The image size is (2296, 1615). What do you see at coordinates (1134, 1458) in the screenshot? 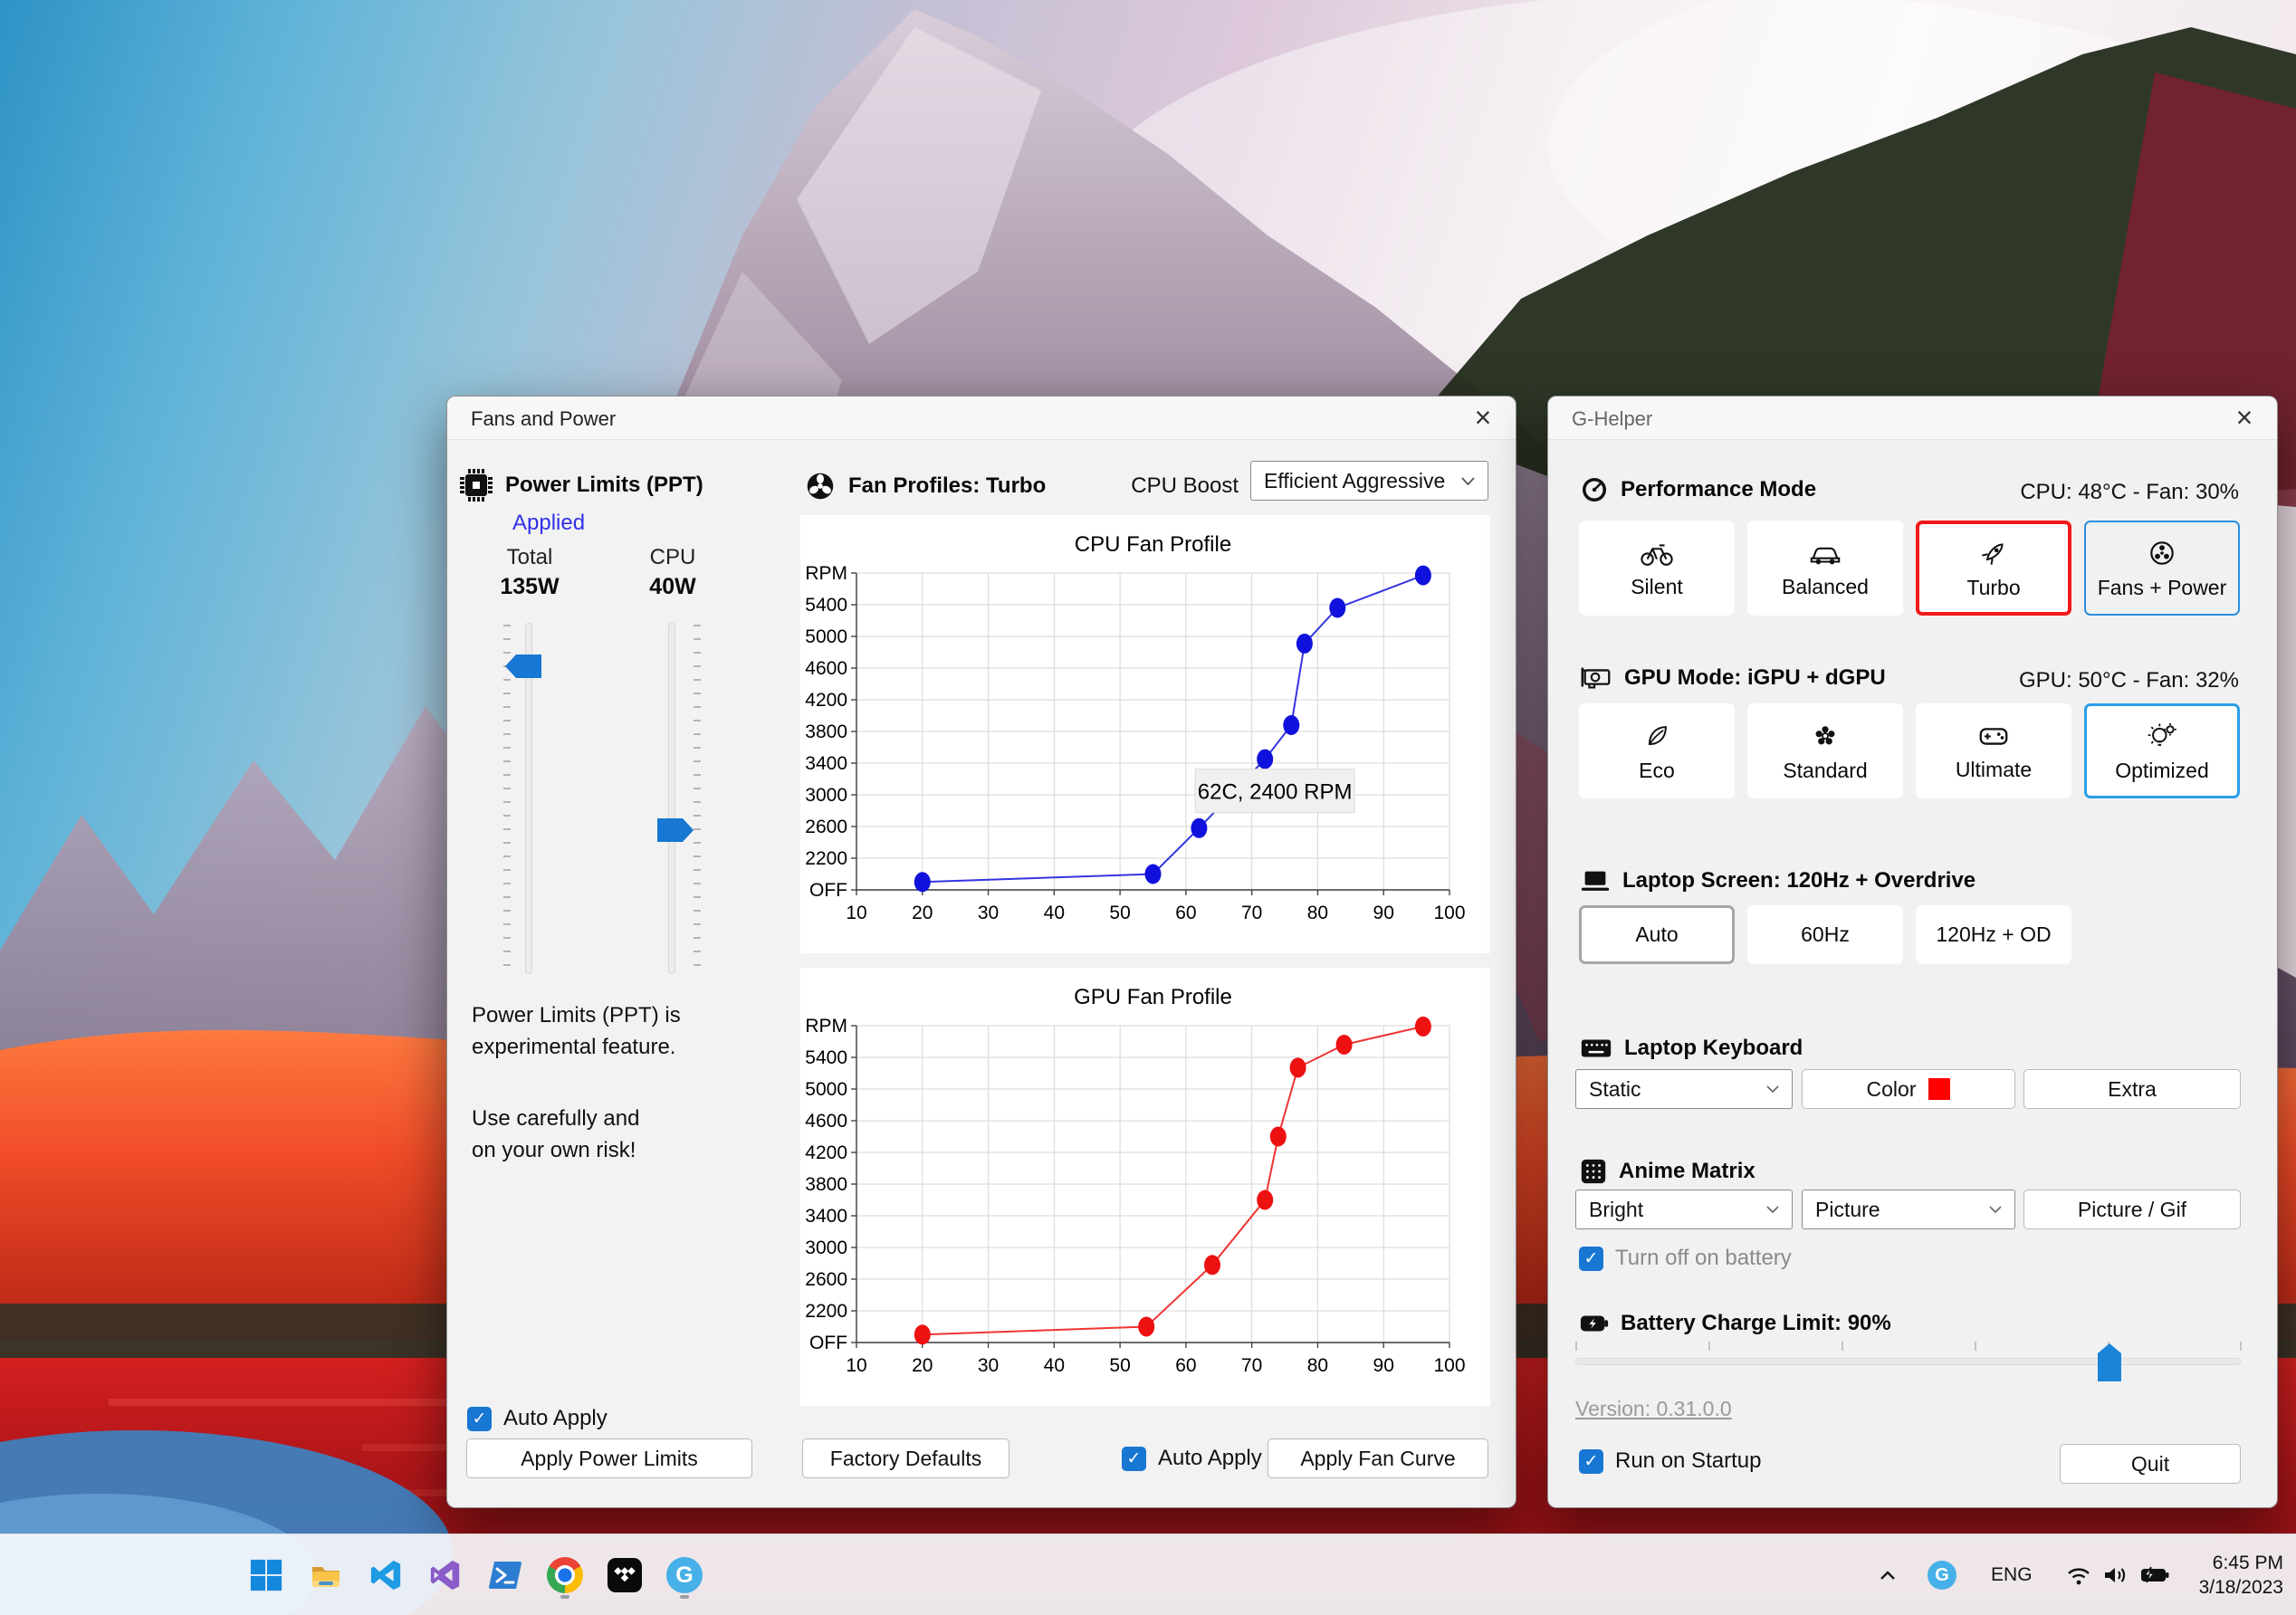
I see `auto-apply-fan-checkbox` at bounding box center [1134, 1458].